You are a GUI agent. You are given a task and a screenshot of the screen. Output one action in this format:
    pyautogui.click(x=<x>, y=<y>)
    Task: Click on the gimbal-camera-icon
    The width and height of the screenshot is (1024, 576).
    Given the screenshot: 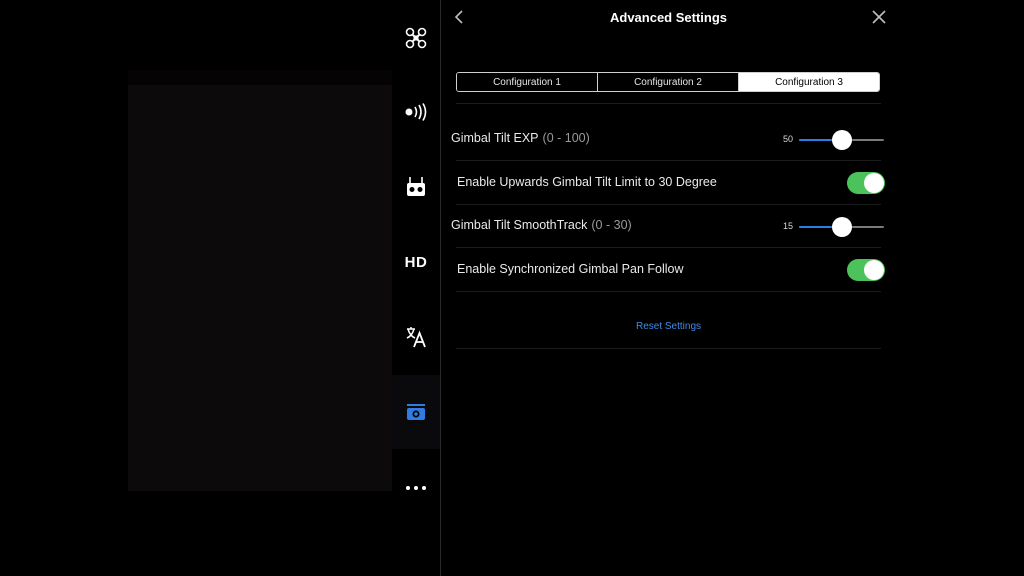 What is the action you would take?
    pyautogui.click(x=416, y=412)
    